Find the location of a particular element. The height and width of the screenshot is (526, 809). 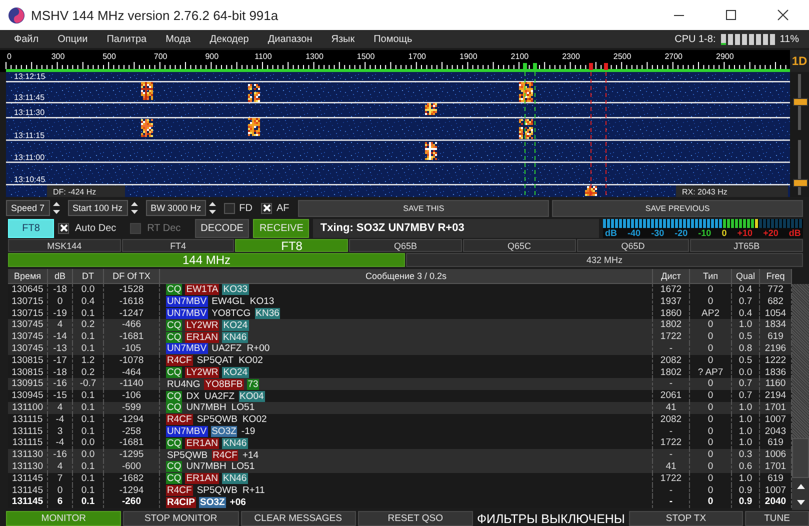

receive-button: RECEIVE is located at coordinates (281, 228).